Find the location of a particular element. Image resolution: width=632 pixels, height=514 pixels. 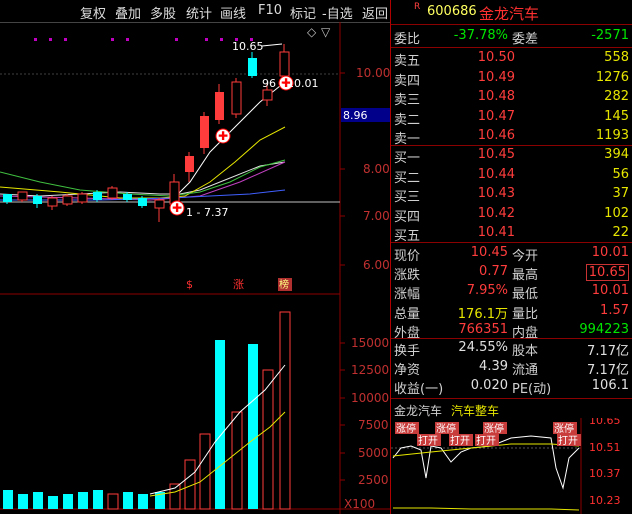

event-marker-dollar: $ is located at coordinates (189, 284).